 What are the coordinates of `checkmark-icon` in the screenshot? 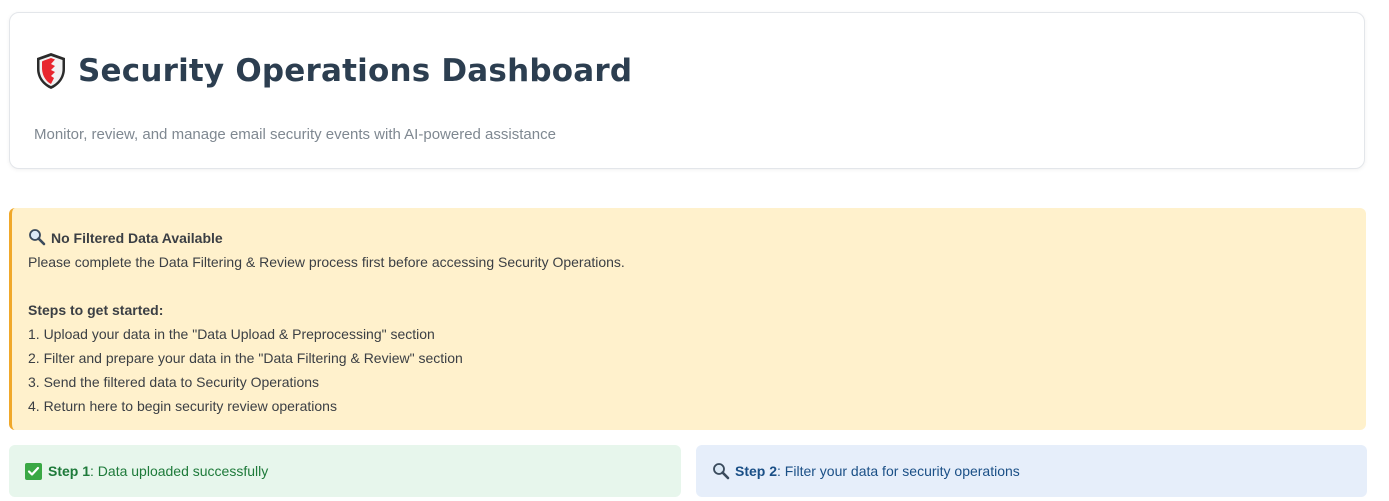 It's located at (33, 471).